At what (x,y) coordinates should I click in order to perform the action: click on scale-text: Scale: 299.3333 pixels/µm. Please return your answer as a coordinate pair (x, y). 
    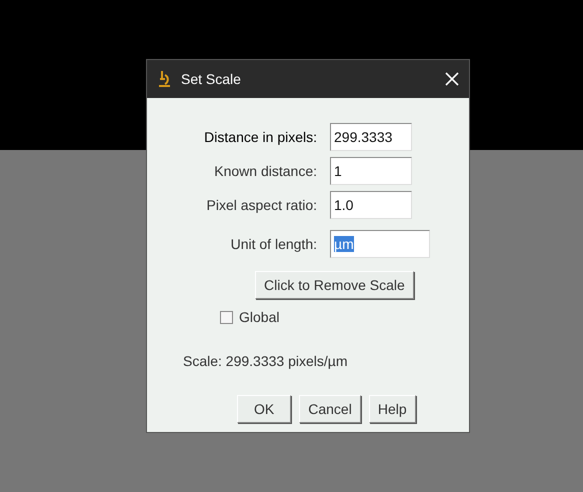
    Looking at the image, I should click on (265, 361).